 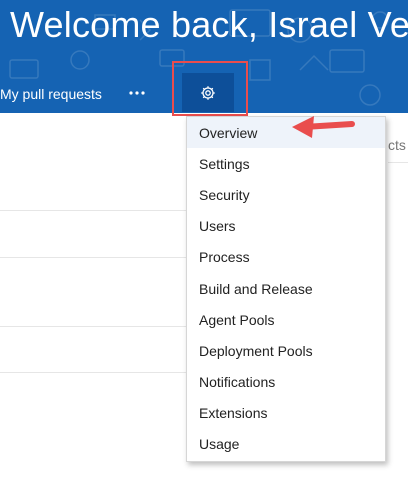 I want to click on gear-highlight-box, so click(x=210, y=88).